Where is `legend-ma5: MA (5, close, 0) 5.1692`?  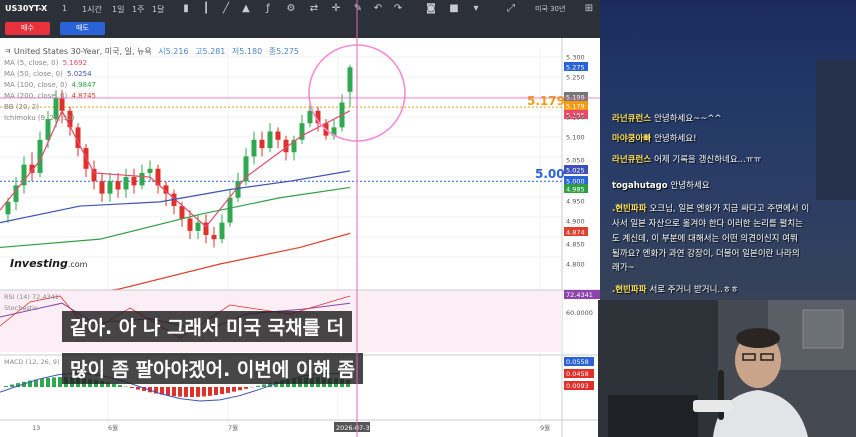
legend-ma5: MA (5, close, 0) 5.1692 is located at coordinates (46, 63).